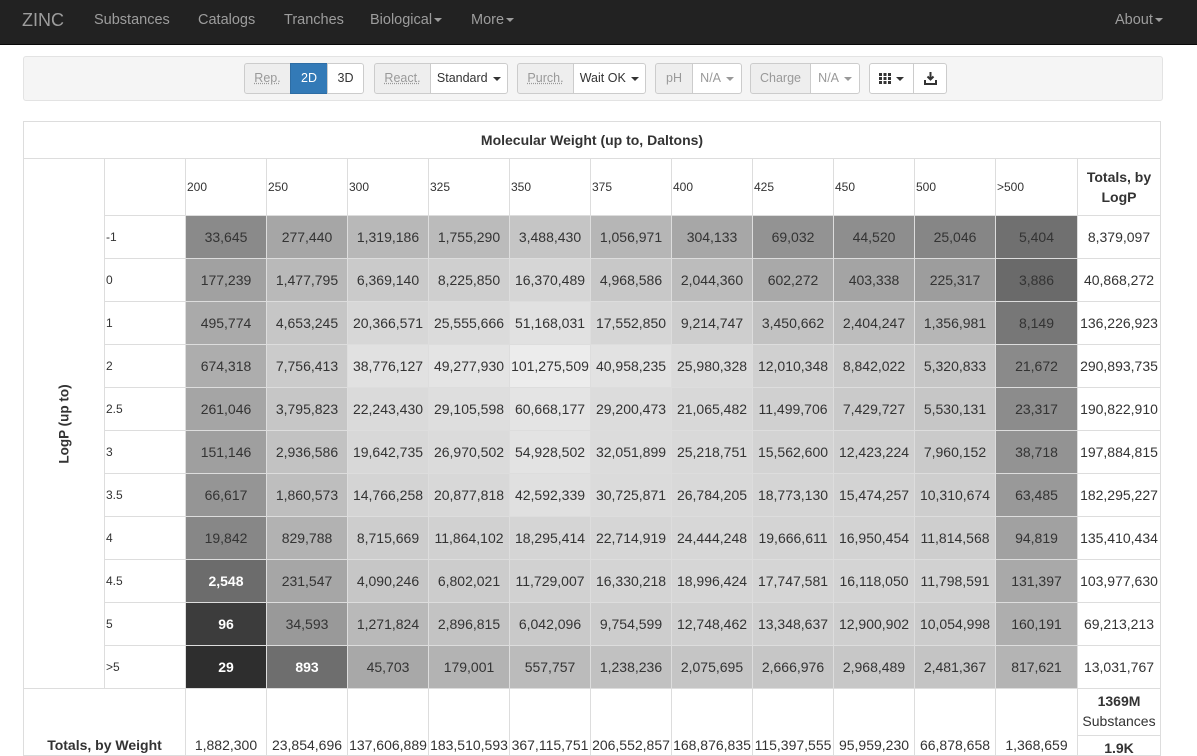  What do you see at coordinates (631, 323) in the screenshot?
I see `tranche-cell: 17,552,850` at bounding box center [631, 323].